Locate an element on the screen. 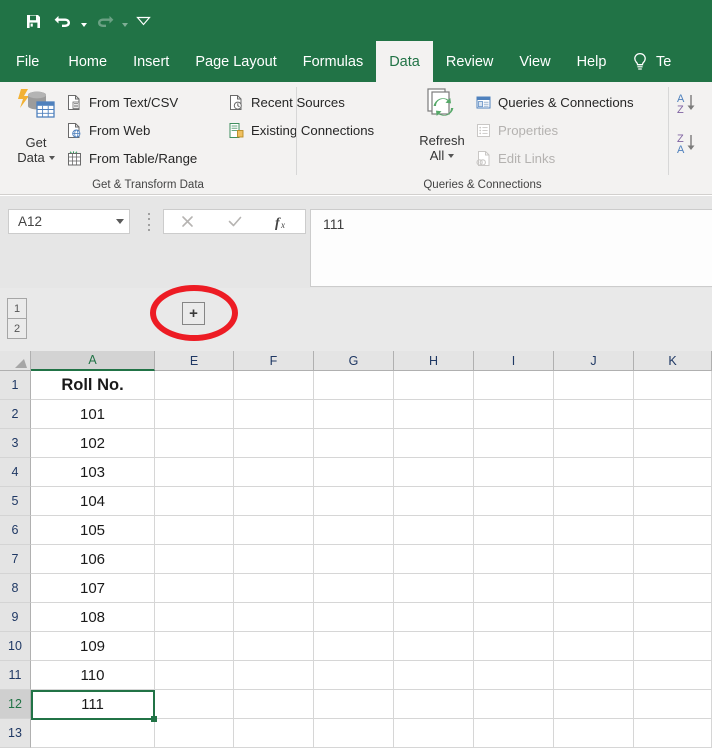 This screenshot has height=748, width=712. cell-A7: 106 is located at coordinates (93, 559).